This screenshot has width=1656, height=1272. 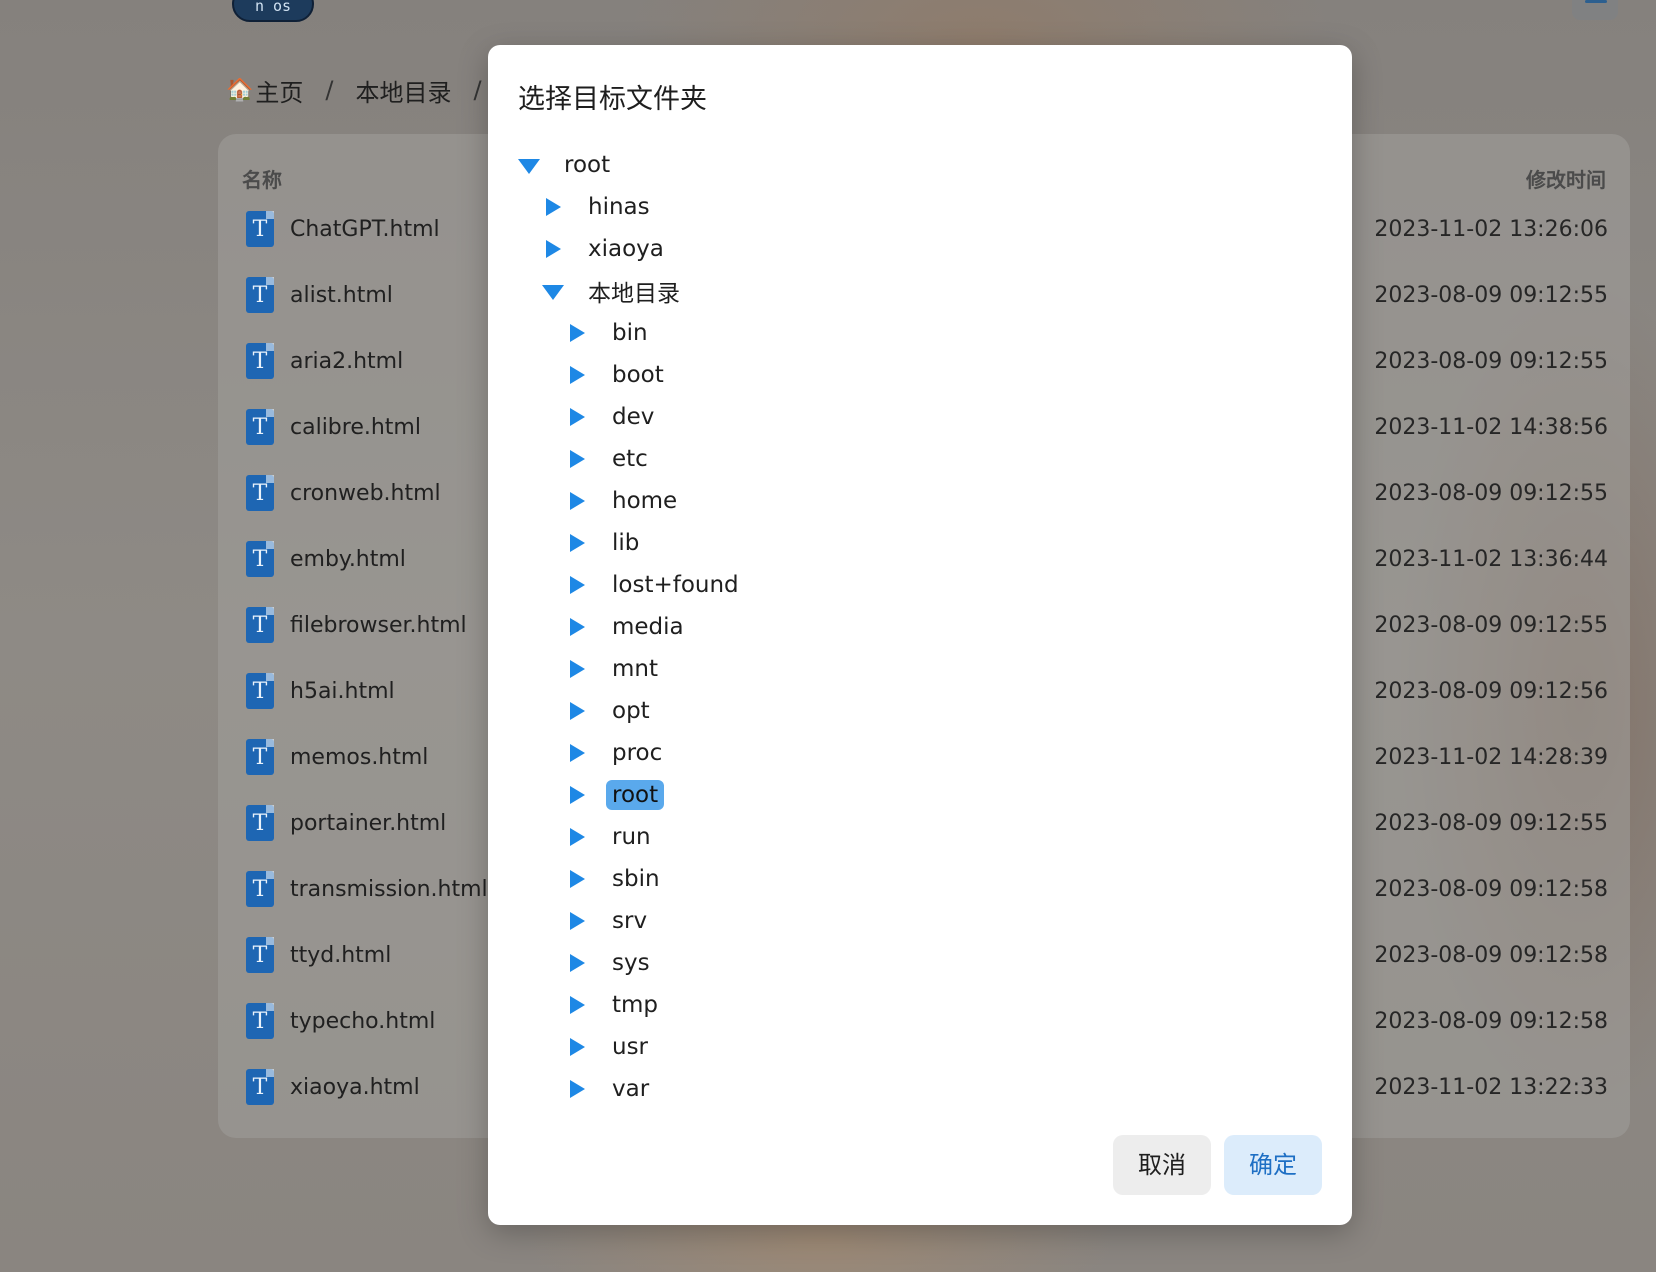 What do you see at coordinates (633, 417) in the screenshot?
I see `tree-node-label: dev` at bounding box center [633, 417].